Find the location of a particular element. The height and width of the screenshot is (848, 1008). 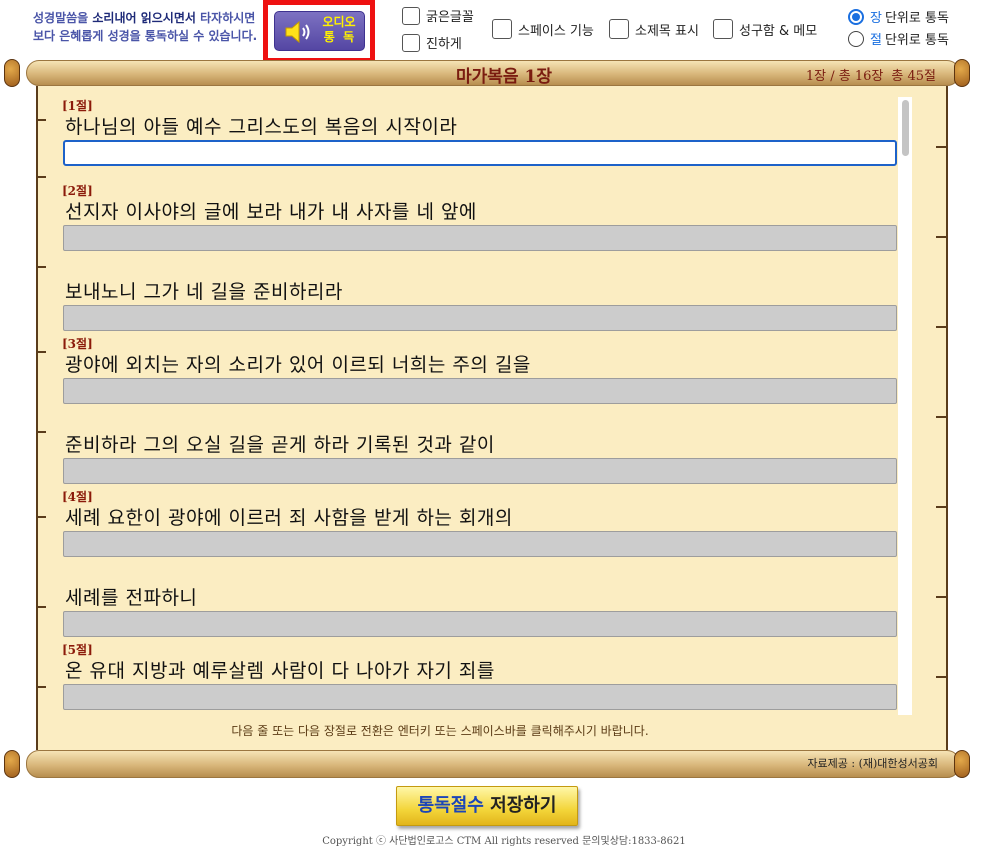

source-credit: 자료제공 : (재)대한성서공회 is located at coordinates (872, 763).